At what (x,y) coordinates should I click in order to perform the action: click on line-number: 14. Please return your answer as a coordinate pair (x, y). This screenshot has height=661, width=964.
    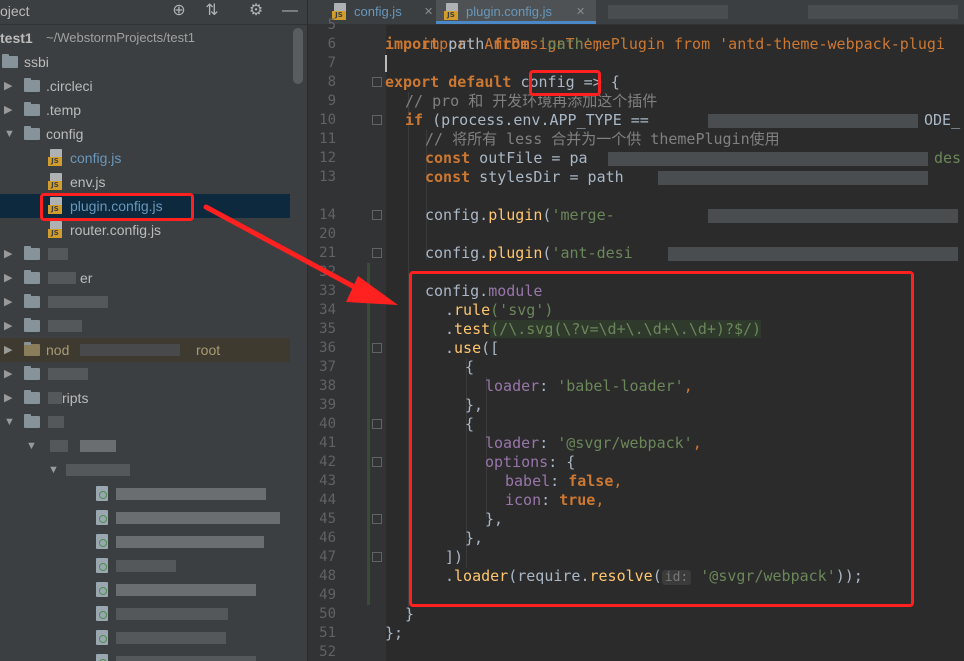
    Looking at the image, I should click on (327, 215).